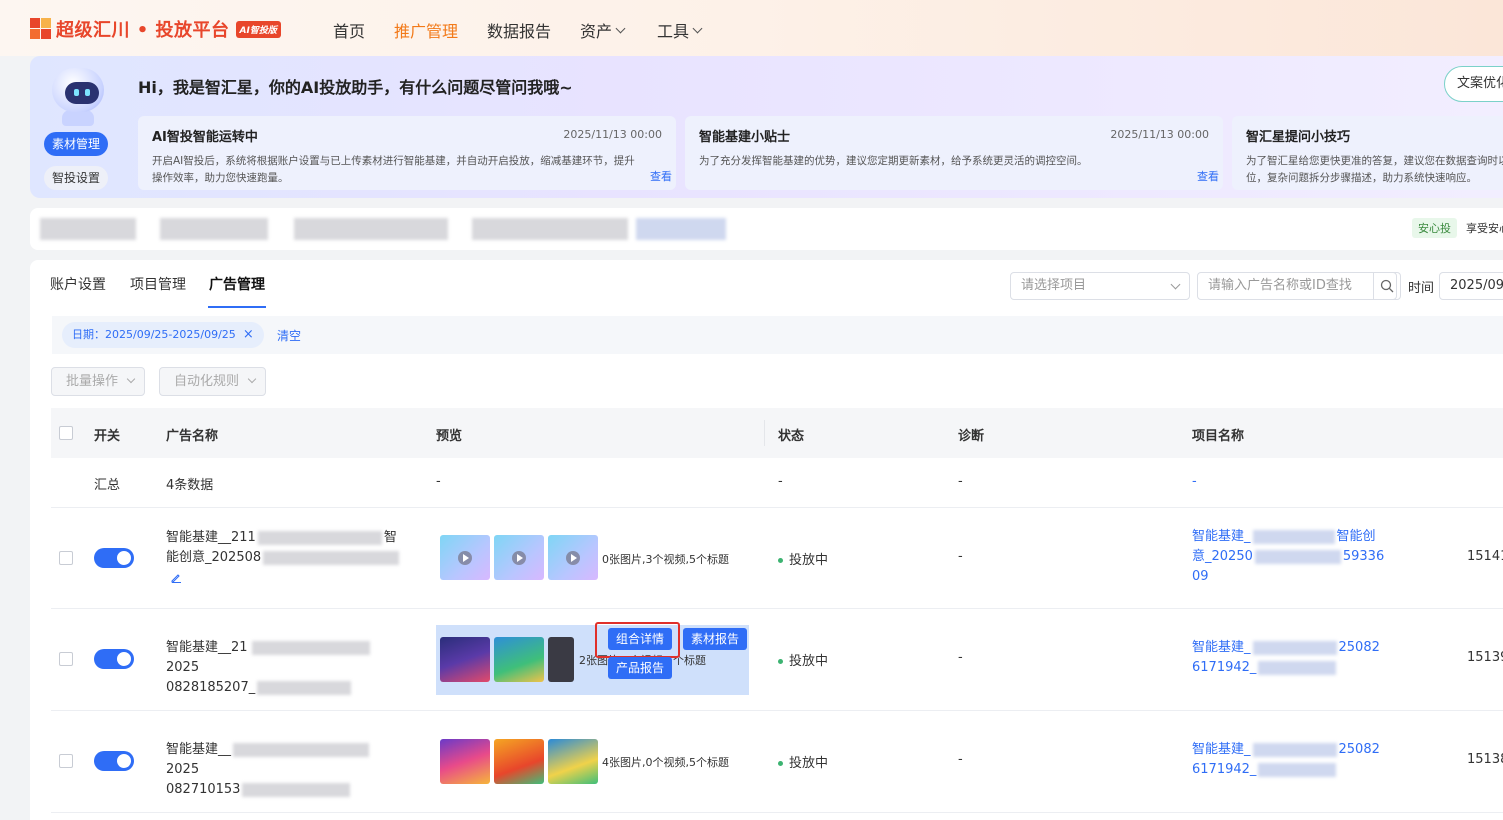 This screenshot has width=1503, height=820. Describe the element at coordinates (284, 770) in the screenshot. I see `ad-name: 智能基建__2025 082710153` at that location.